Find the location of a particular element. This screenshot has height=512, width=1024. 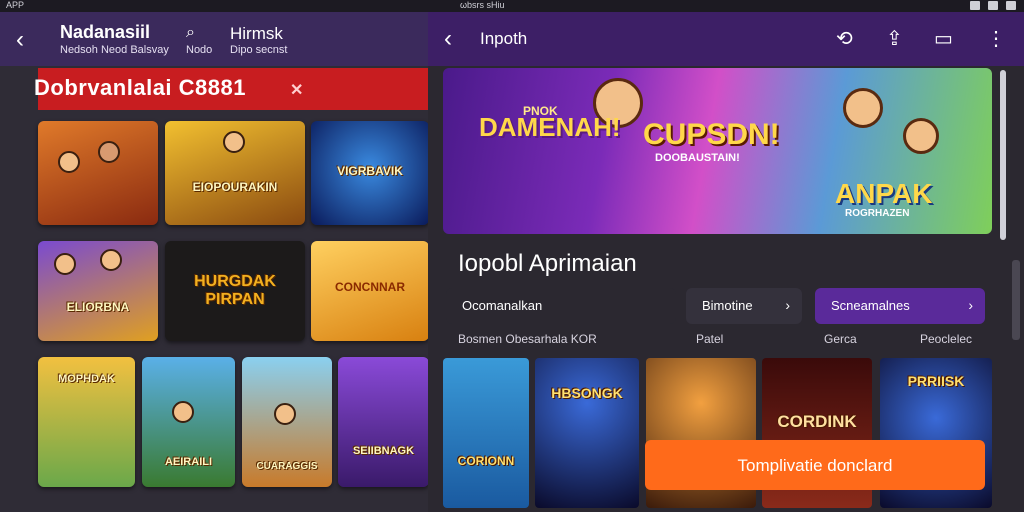

banner-text: ROGRHAZEN is located at coordinates (877, 213).